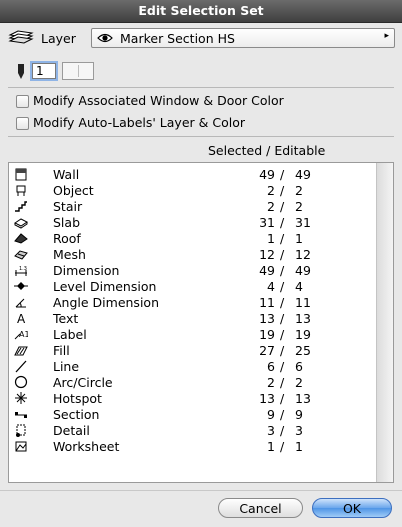 This screenshot has height=527, width=402. I want to click on item-editable-count: 9, so click(299, 414).